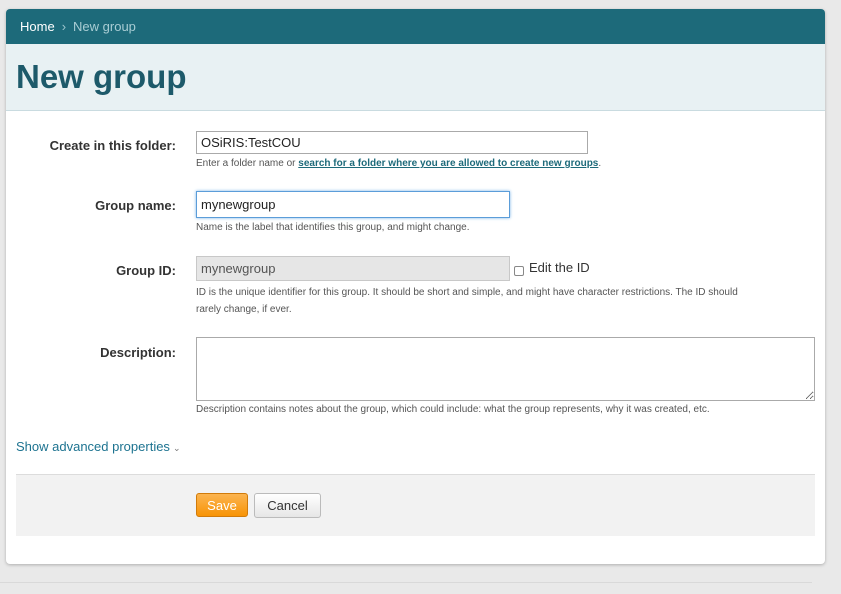  I want to click on group-name-input, so click(353, 204).